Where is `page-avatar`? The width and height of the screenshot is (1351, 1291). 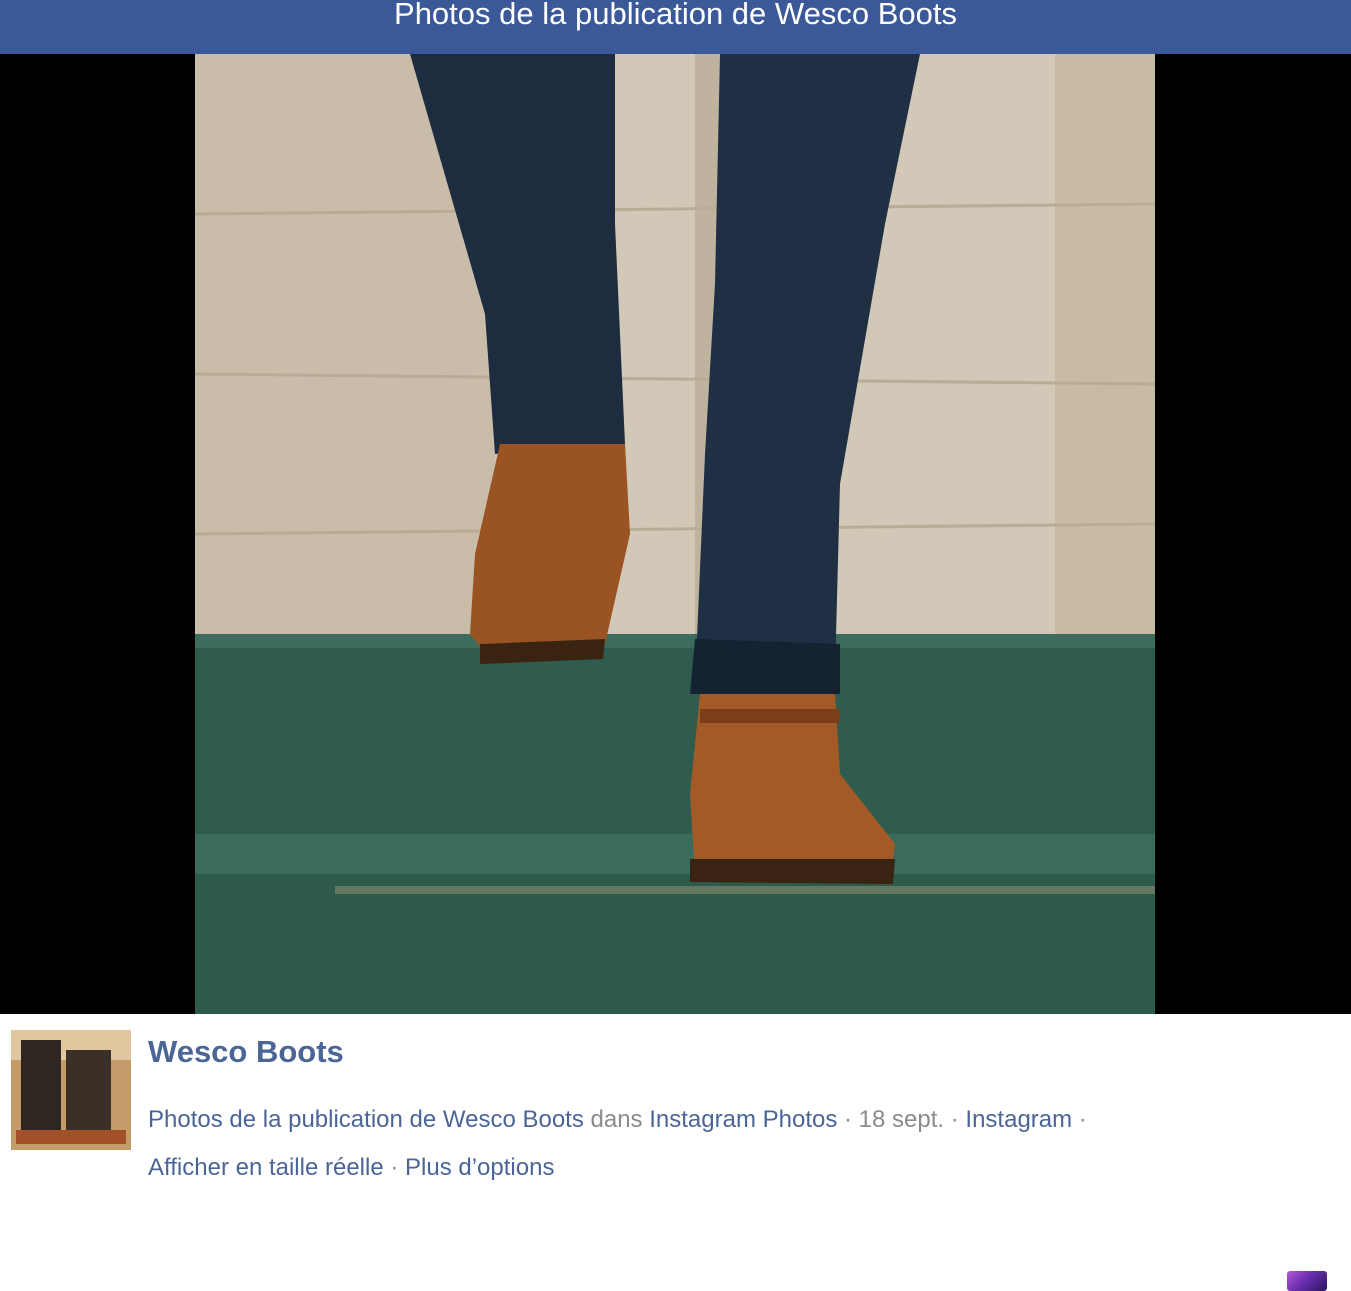 page-avatar is located at coordinates (71, 1090).